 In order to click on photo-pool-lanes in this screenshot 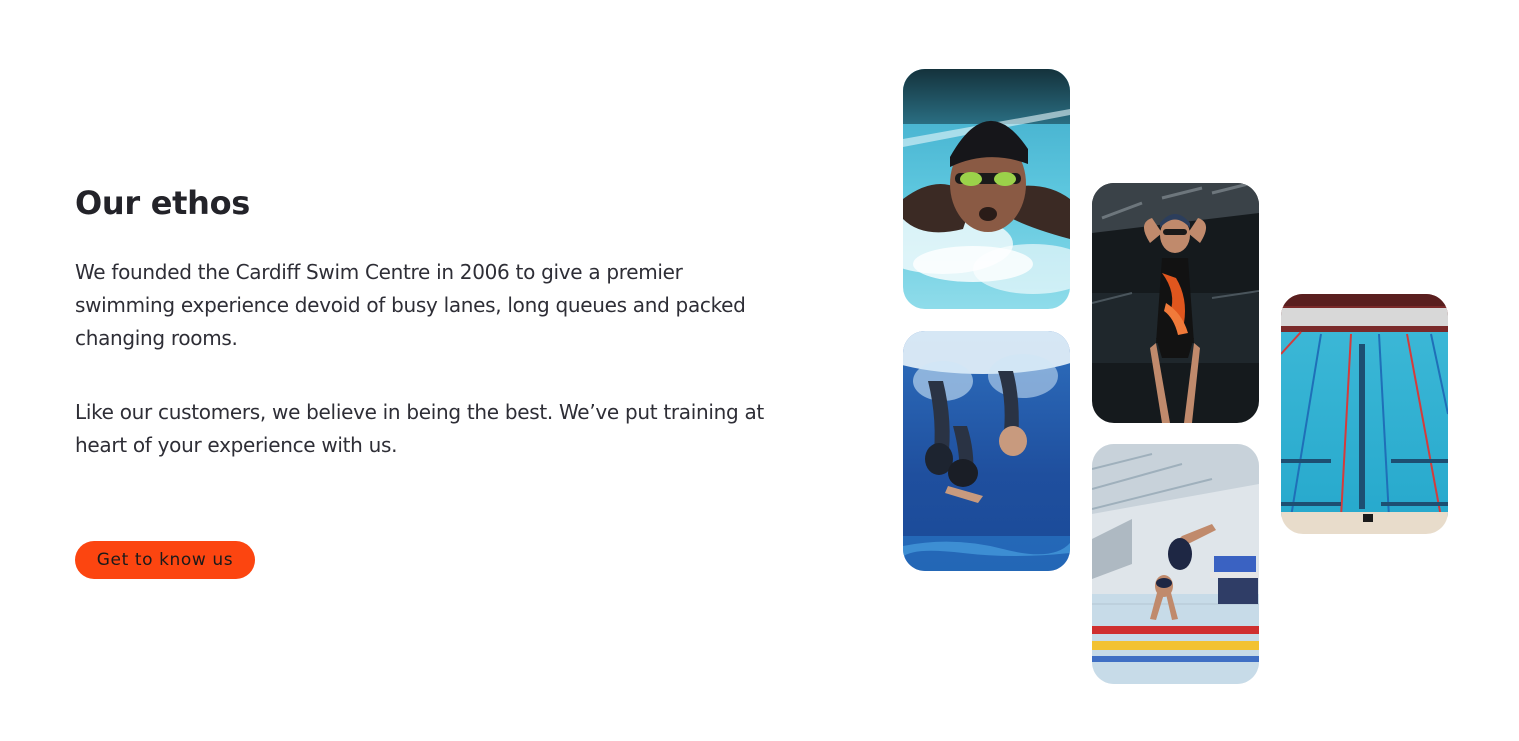, I will do `click(1364, 414)`.